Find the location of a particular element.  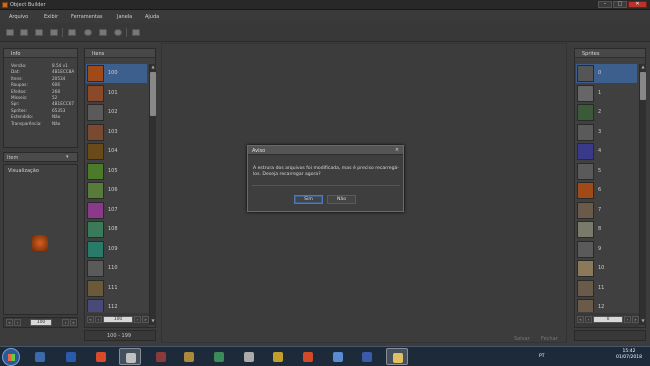

no-button: Não is located at coordinates (341, 199).